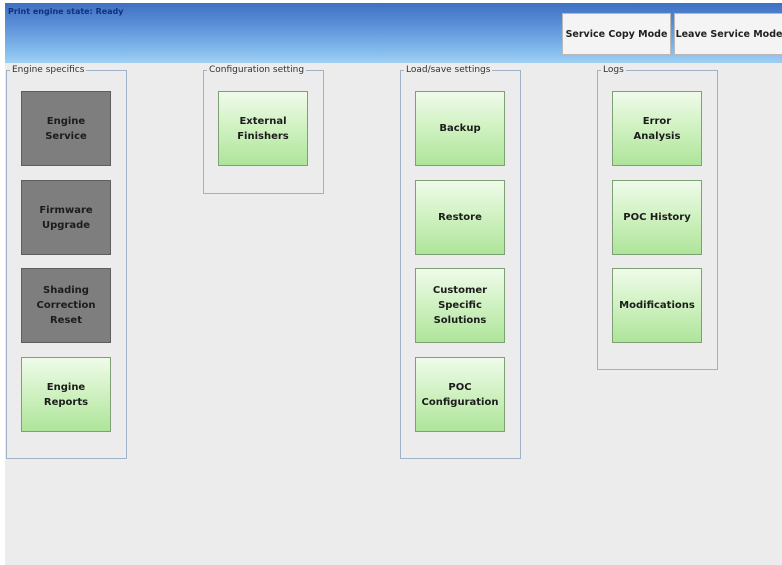 The width and height of the screenshot is (782, 565). I want to click on restore-button: Restore, so click(460, 217).